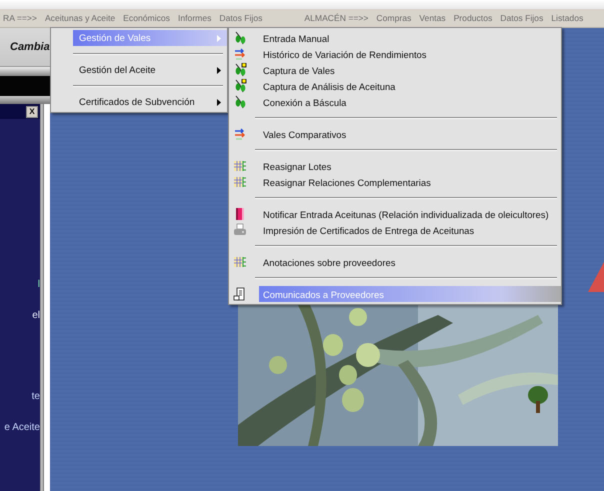 The width and height of the screenshot is (604, 491). What do you see at coordinates (146, 18) in the screenshot?
I see `menu-bar-item: Económicos` at bounding box center [146, 18].